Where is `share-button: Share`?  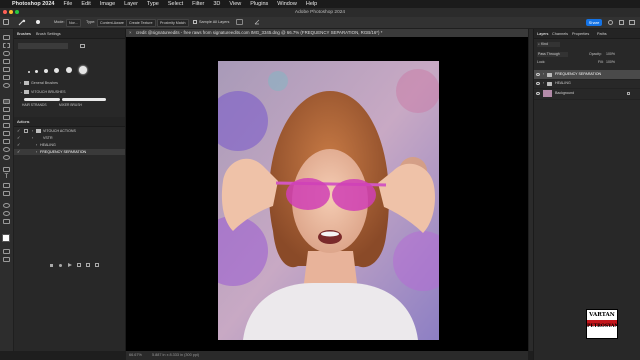
share-button: Share is located at coordinates (594, 22).